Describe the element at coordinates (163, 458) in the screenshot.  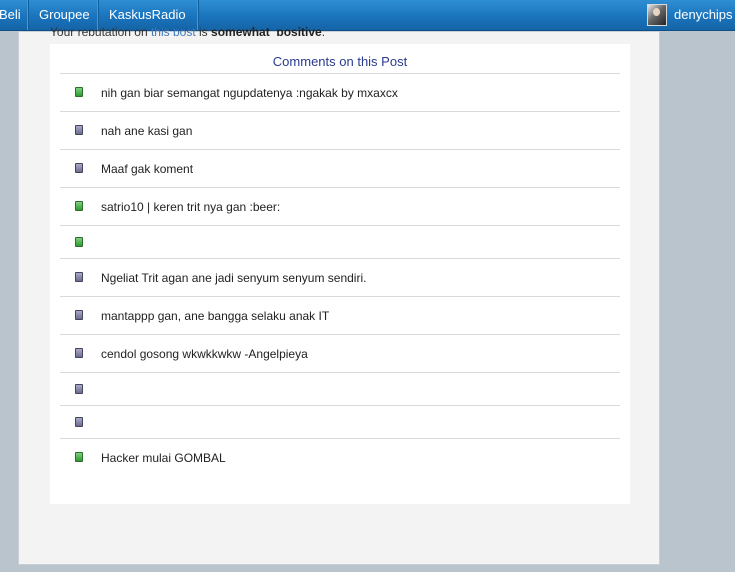
I see `comment-text: Hacker mulai GOMBAL` at that location.